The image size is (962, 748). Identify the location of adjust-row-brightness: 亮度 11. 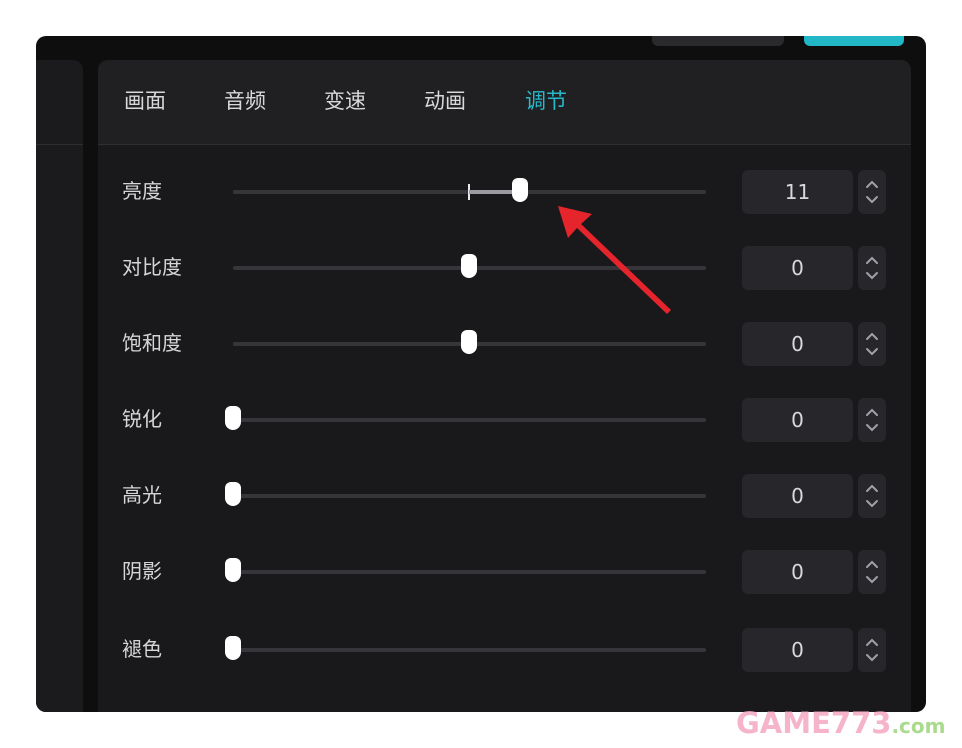
(504, 192).